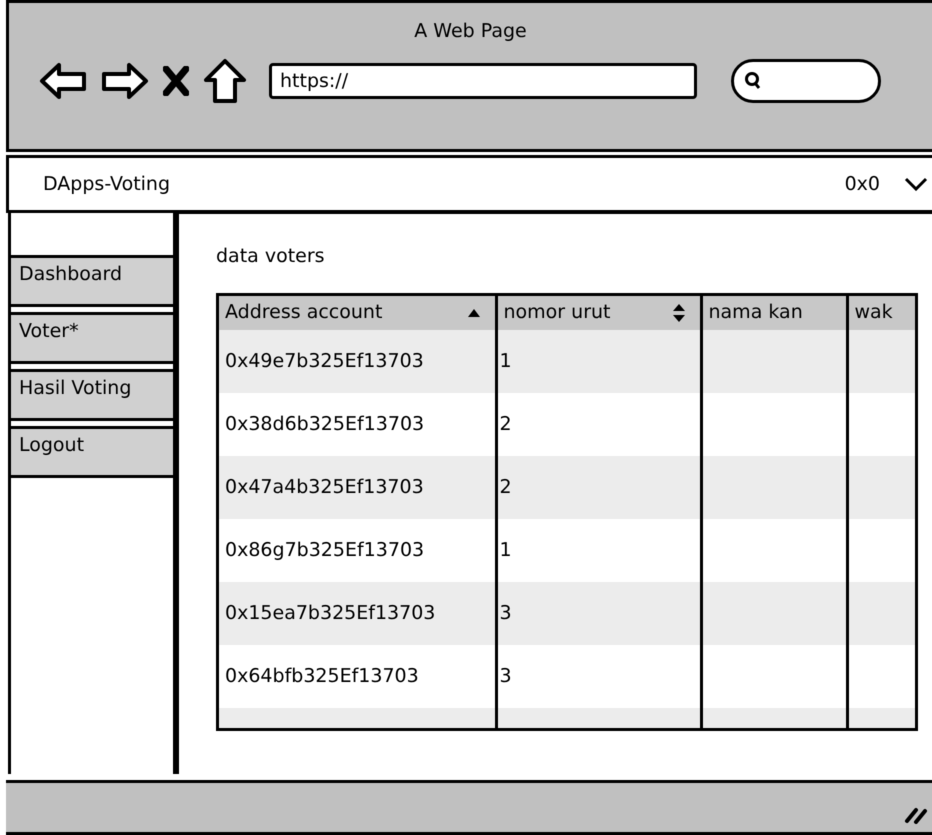  I want to click on sidebar-item: Voter*, so click(92, 338).